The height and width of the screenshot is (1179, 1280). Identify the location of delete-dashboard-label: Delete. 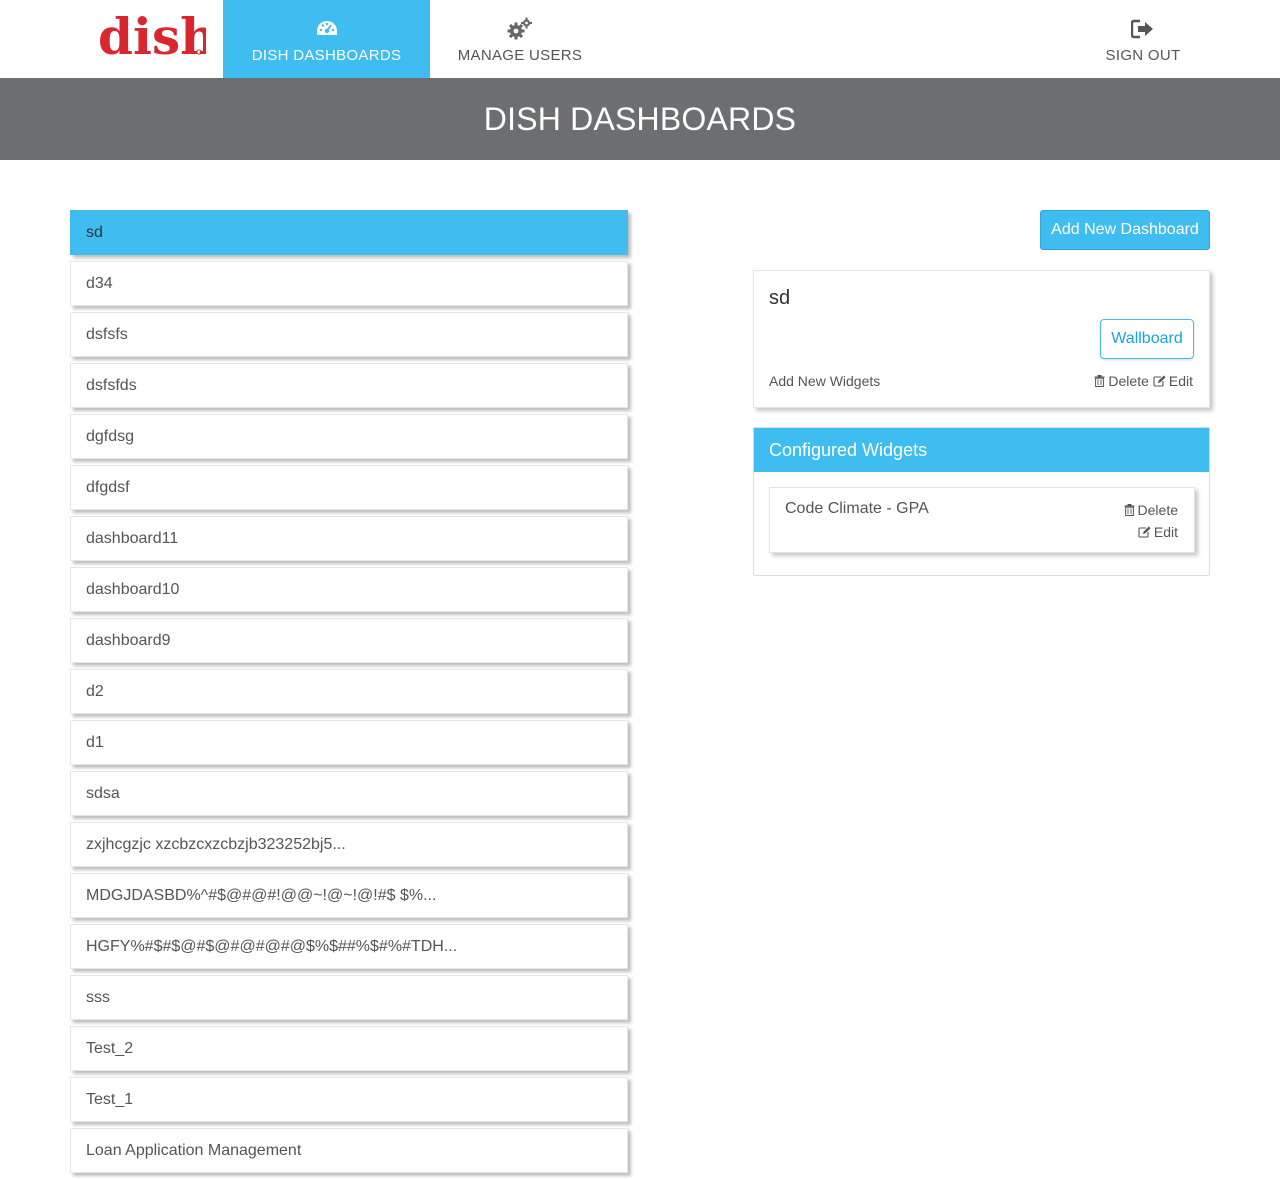
(1128, 381).